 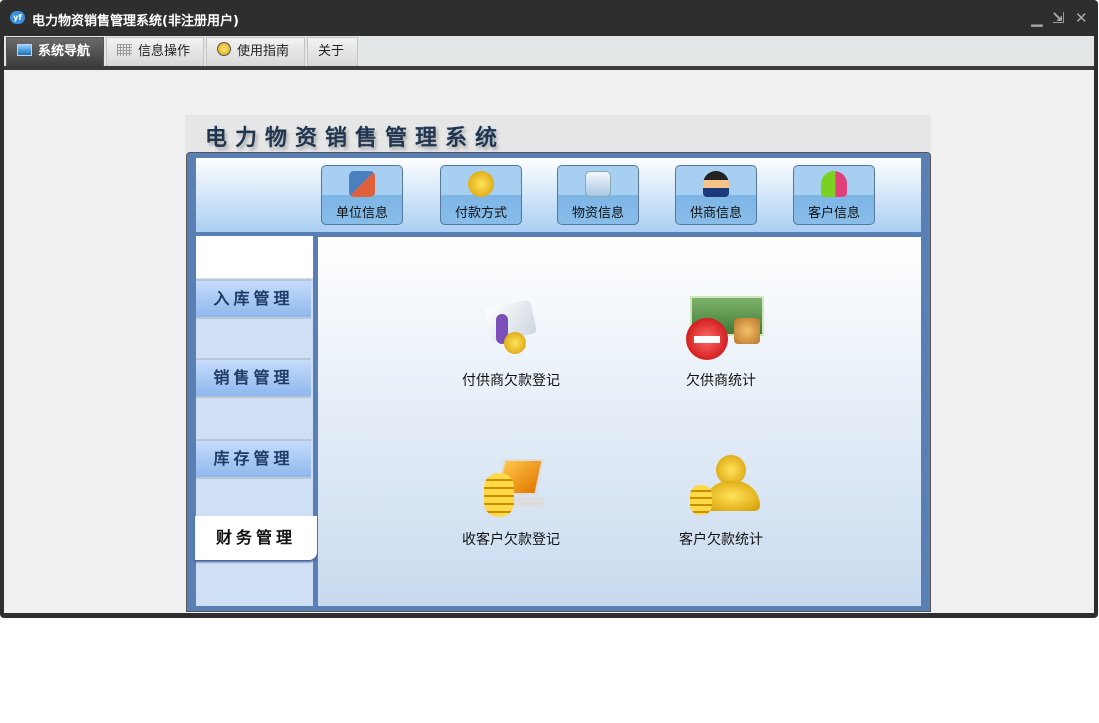 I want to click on supplier-debt-stats-item: 欠供商统计, so click(x=721, y=343).